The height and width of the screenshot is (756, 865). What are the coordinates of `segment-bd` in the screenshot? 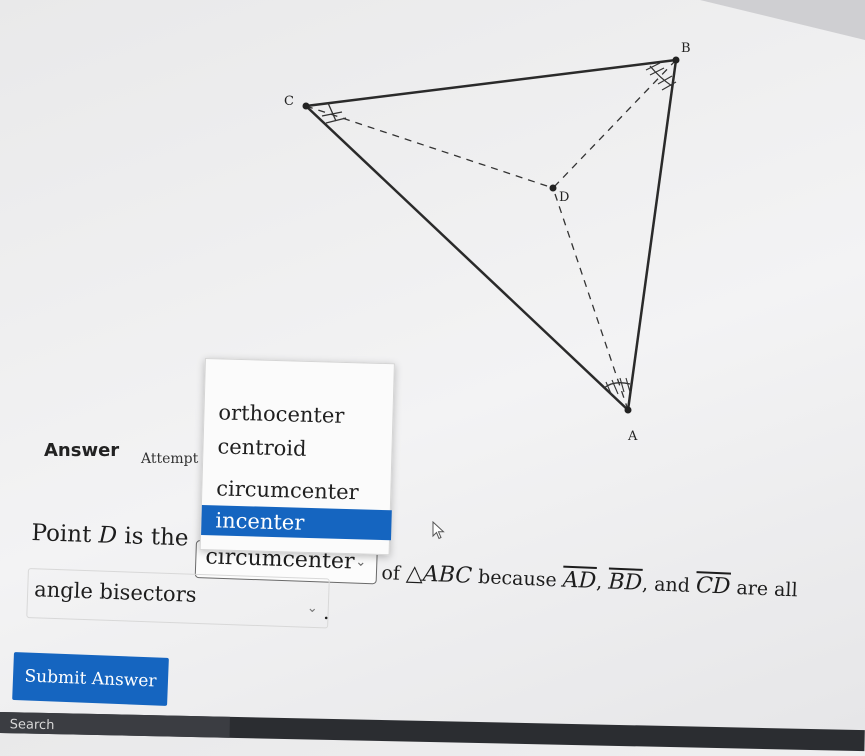 It's located at (614, 124).